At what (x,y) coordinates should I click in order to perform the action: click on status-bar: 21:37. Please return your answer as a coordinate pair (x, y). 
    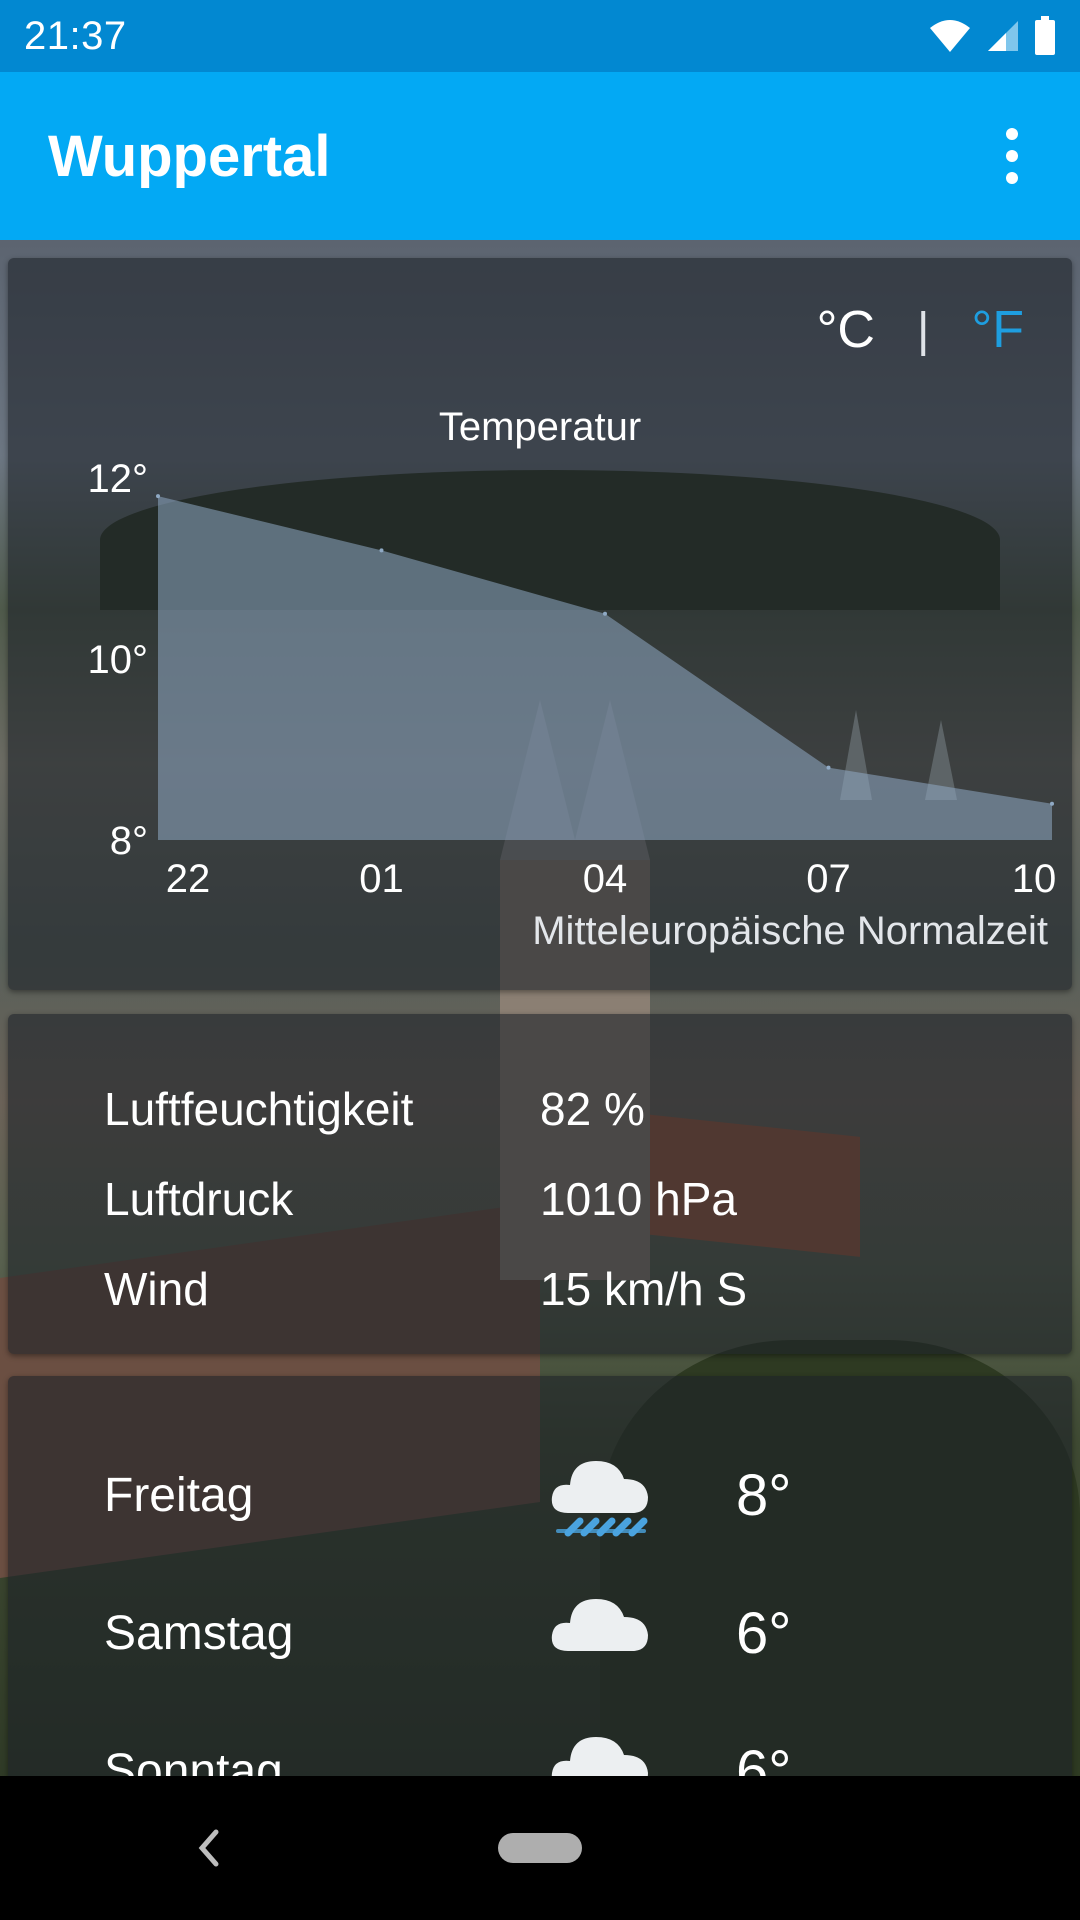
    Looking at the image, I should click on (540, 36).